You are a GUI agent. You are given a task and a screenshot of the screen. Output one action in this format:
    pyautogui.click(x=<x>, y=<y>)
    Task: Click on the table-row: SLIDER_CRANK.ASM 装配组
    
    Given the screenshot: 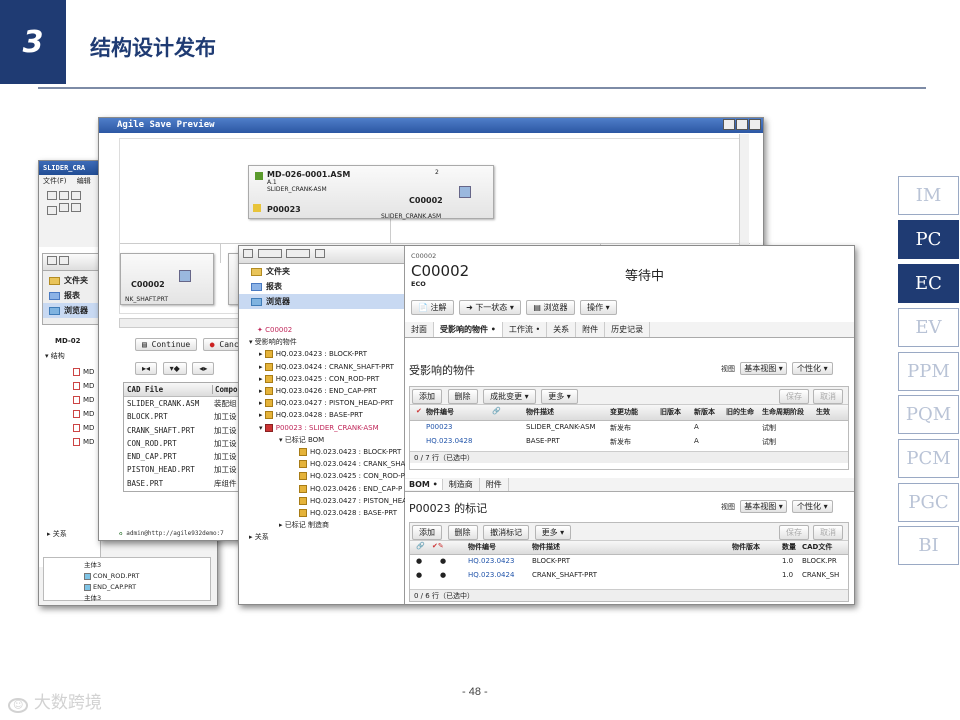 What is the action you would take?
    pyautogui.click(x=182, y=403)
    